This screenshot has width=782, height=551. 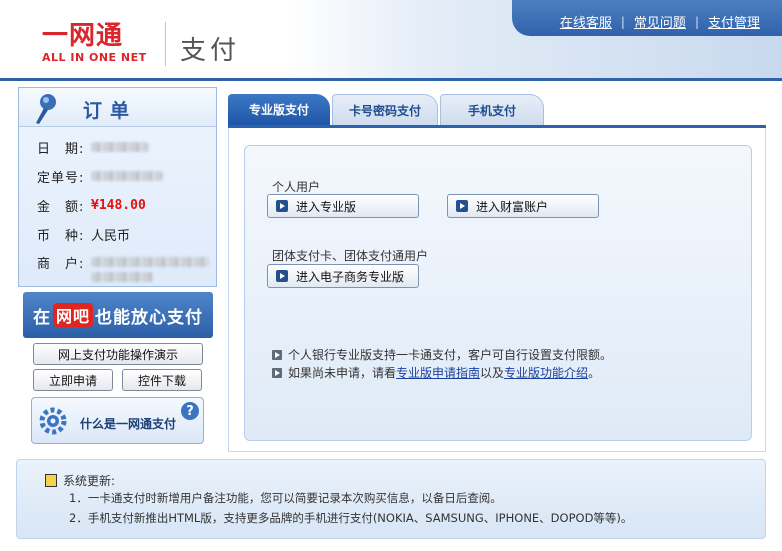 I want to click on control-download-button: 控件下载, so click(x=162, y=380).